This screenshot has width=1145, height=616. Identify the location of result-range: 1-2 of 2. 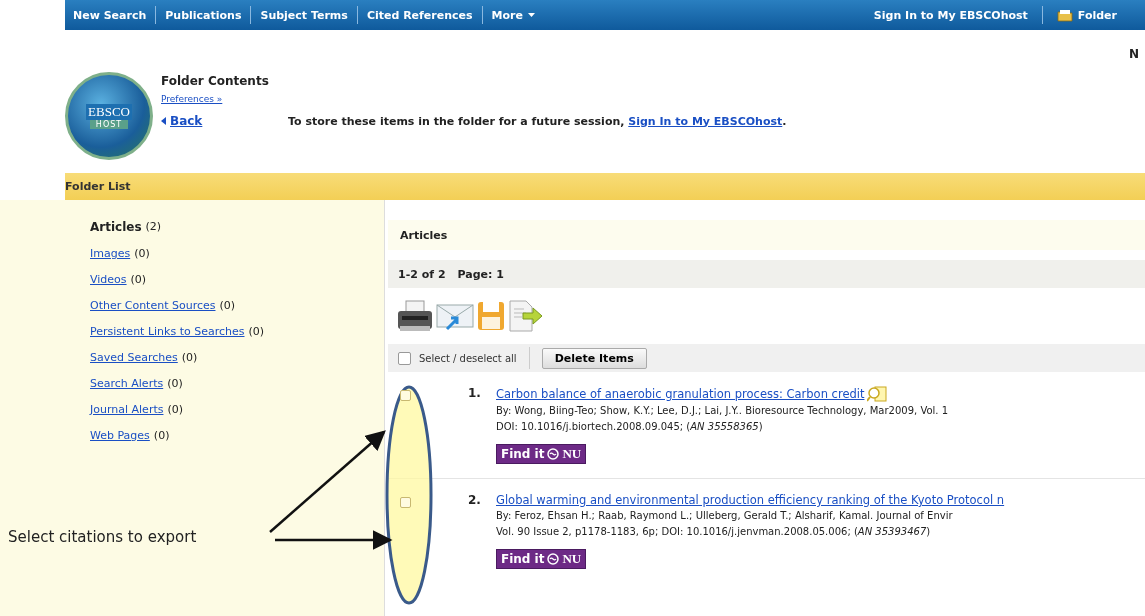
(422, 274).